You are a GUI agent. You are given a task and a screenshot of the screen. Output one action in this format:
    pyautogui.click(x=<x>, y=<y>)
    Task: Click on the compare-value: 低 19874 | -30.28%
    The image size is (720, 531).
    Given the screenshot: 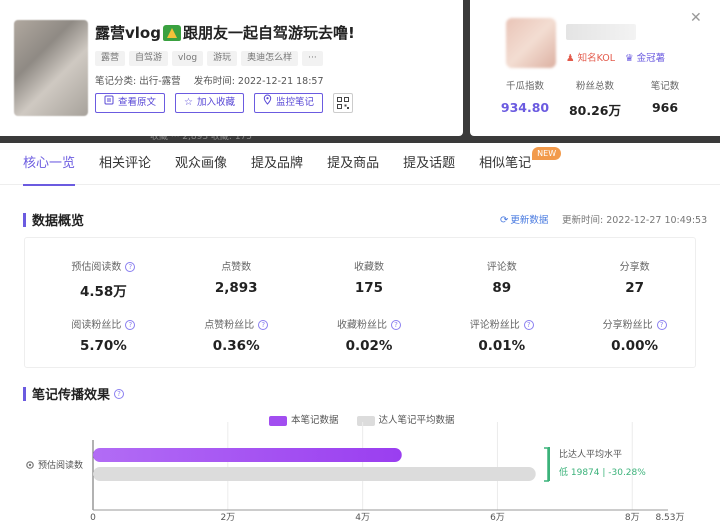 What is the action you would take?
    pyautogui.click(x=602, y=473)
    